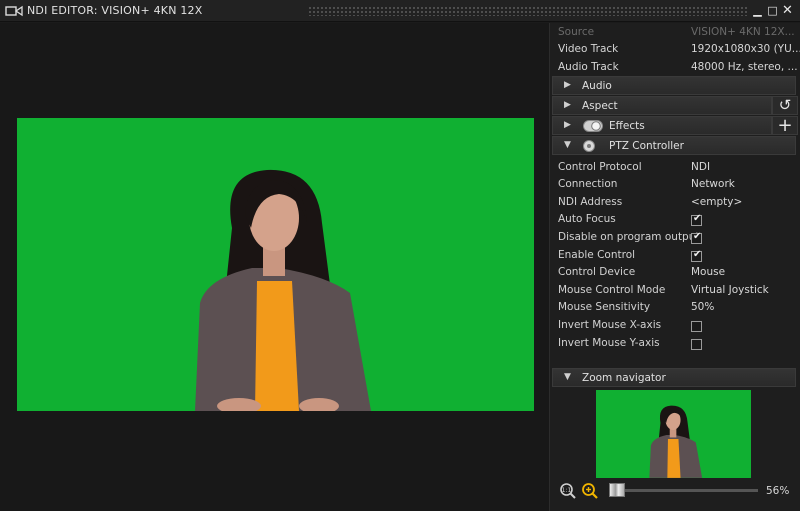 This screenshot has width=800, height=511. Describe the element at coordinates (684, 490) in the screenshot. I see `zoom-slider-track` at that location.